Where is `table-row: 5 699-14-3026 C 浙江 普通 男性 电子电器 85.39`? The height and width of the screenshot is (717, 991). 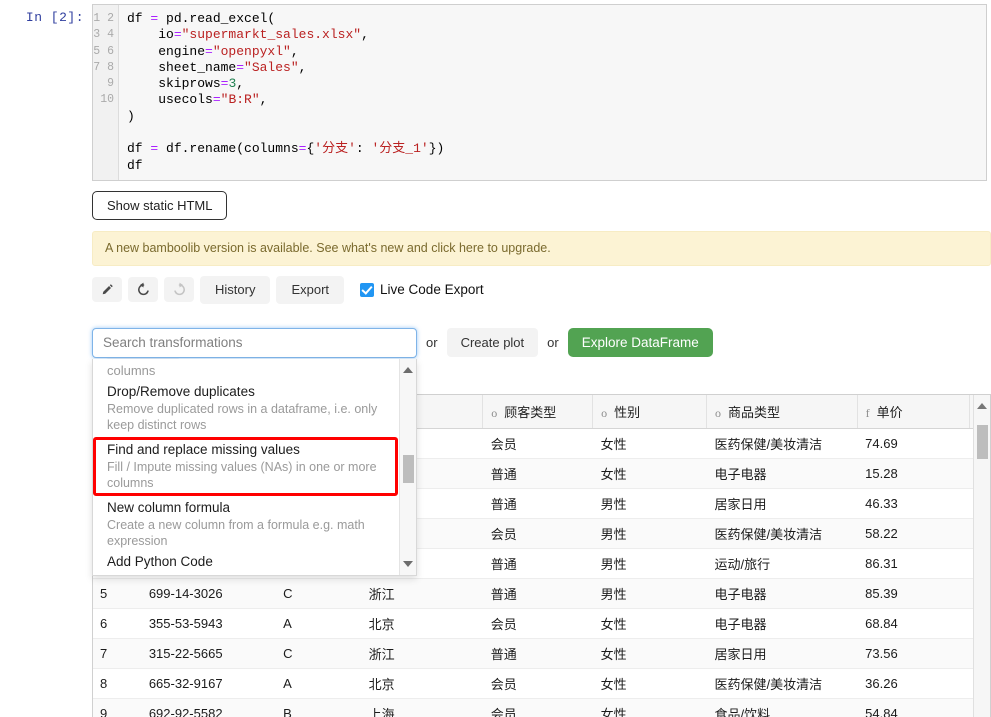 table-row: 5 699-14-3026 C 浙江 普通 男性 电子电器 85.39 is located at coordinates (541, 593).